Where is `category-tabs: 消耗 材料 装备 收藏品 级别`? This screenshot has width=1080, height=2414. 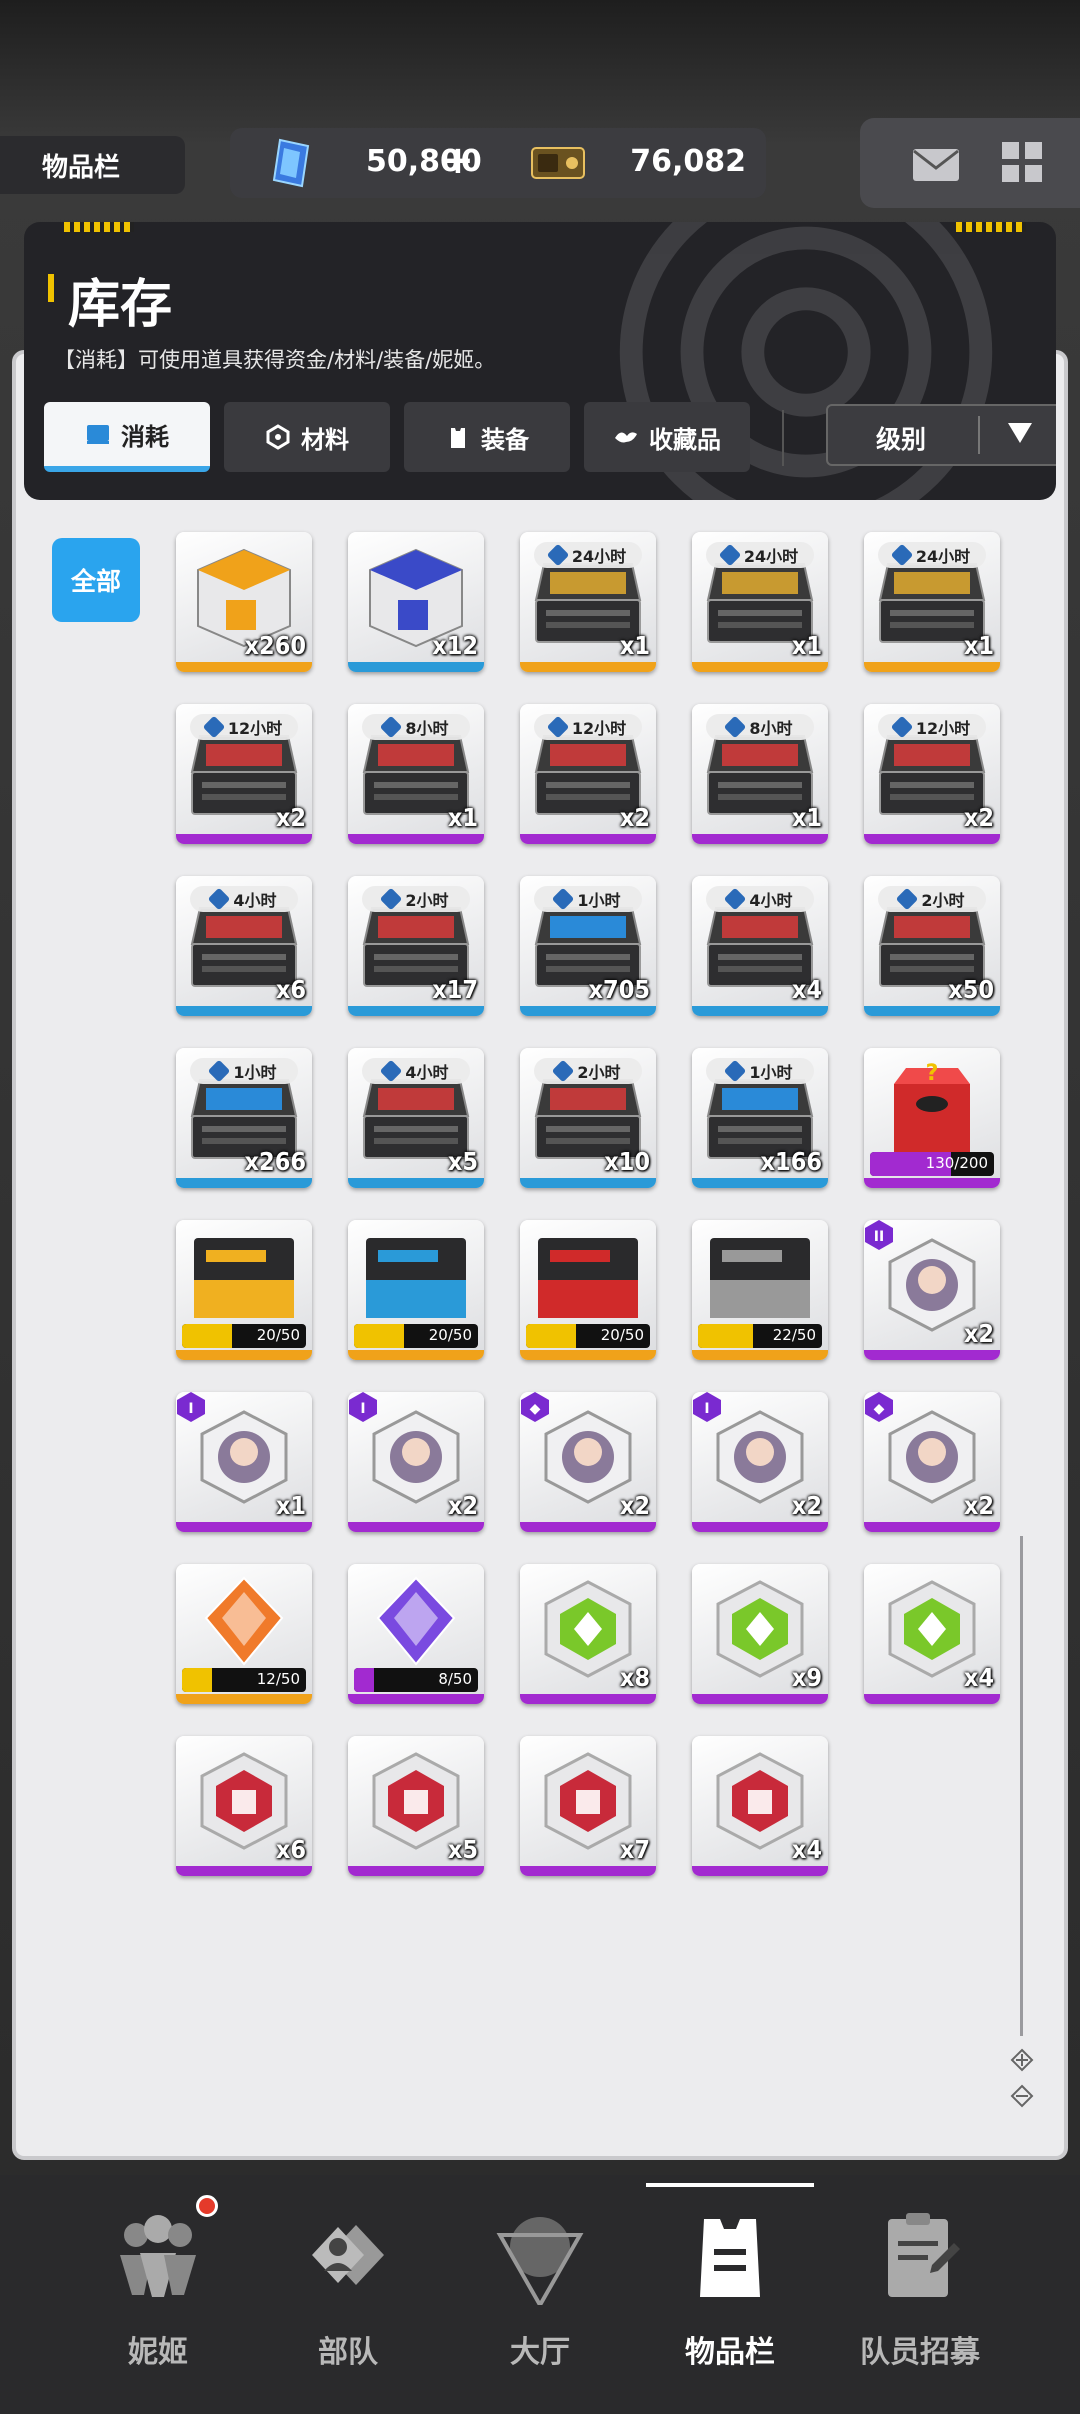 category-tabs: 消耗 材料 装备 收藏品 级别 is located at coordinates (550, 437).